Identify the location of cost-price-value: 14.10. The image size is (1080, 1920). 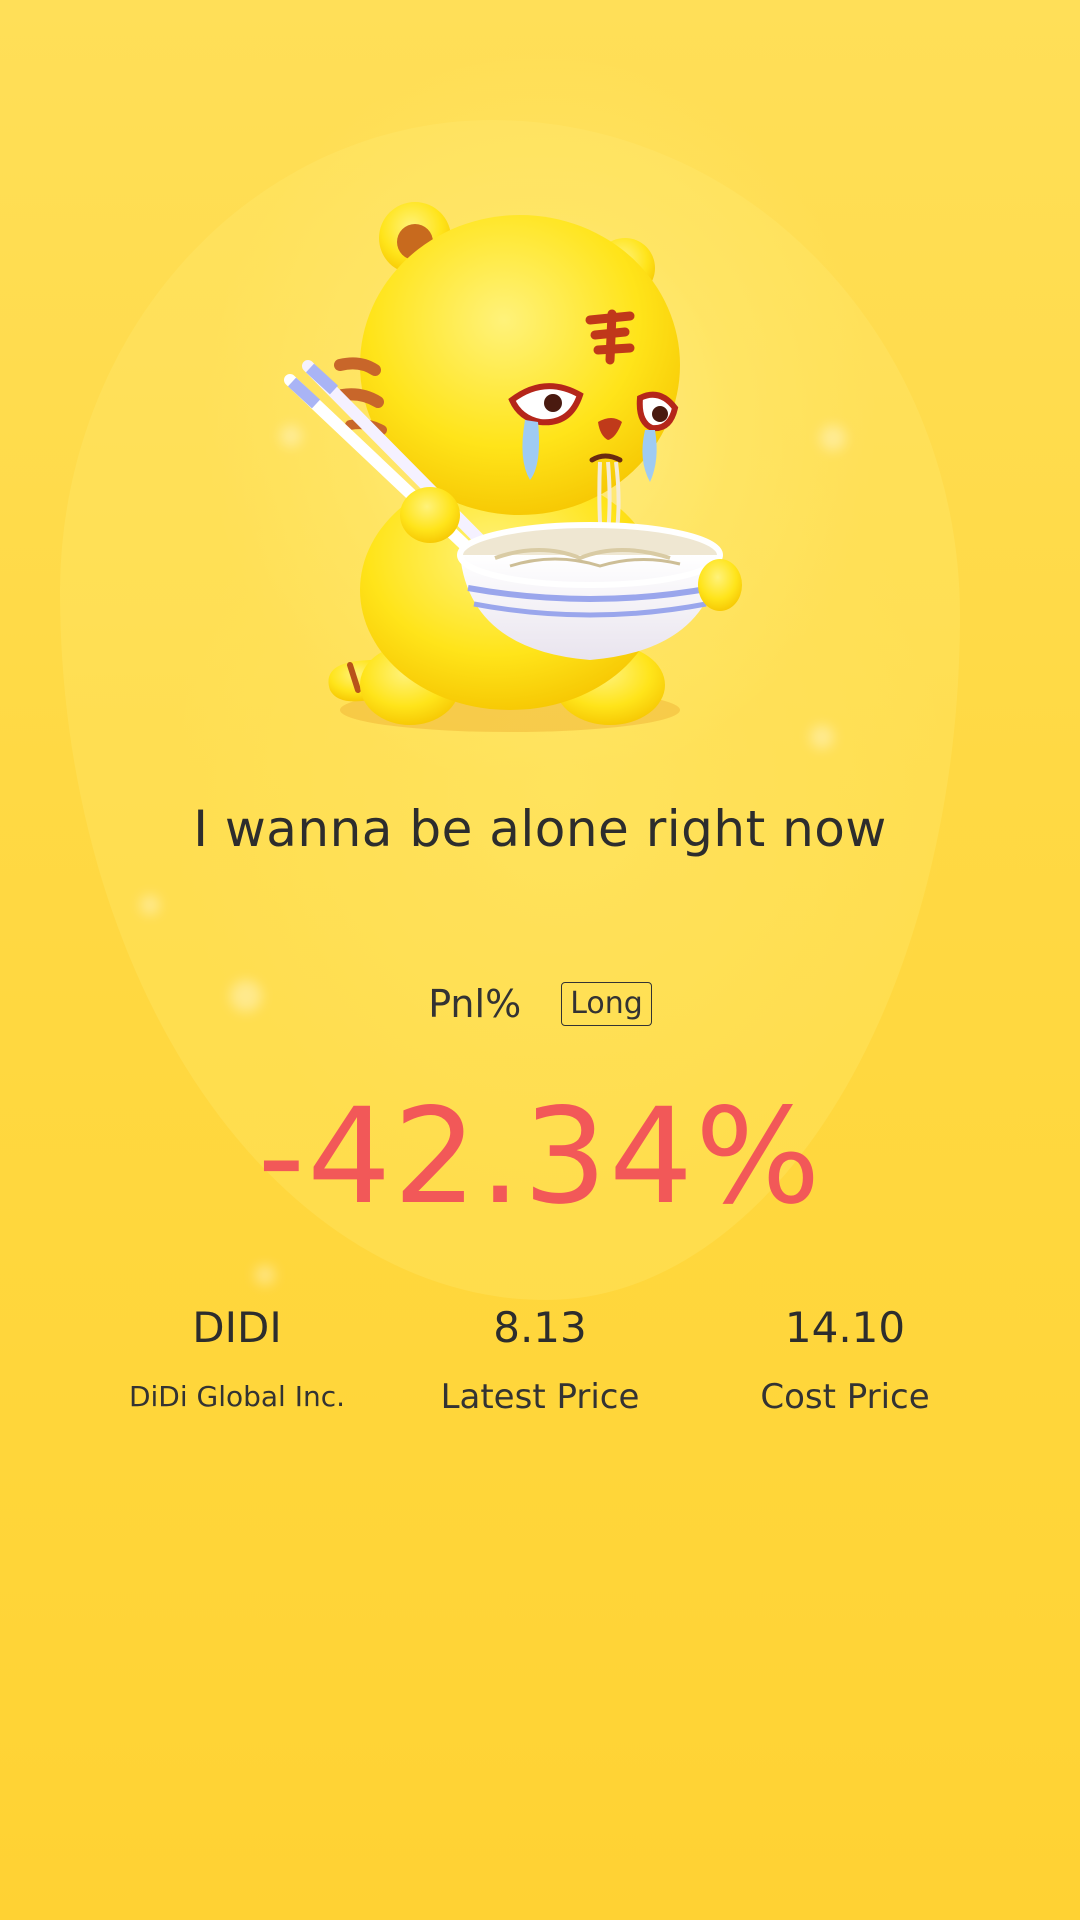
(845, 1327).